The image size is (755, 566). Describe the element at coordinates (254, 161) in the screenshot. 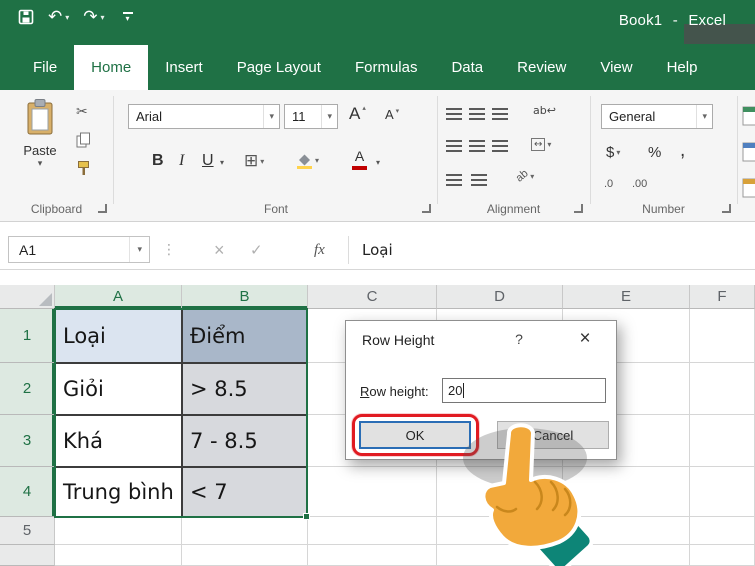

I see `borders-button: ⊞ ▾` at that location.